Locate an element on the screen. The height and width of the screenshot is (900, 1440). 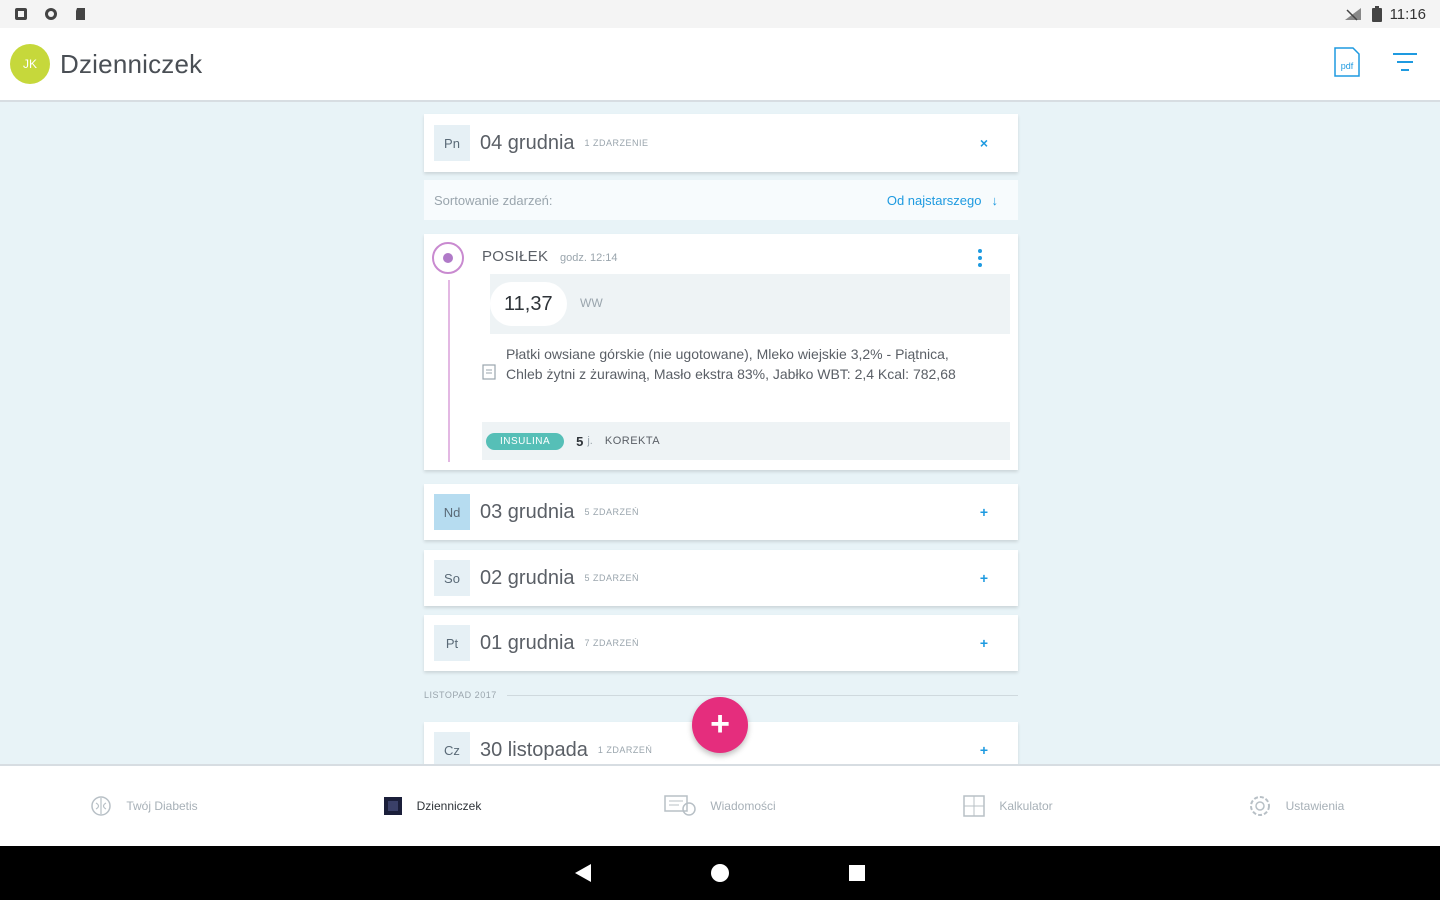
avatar: JK is located at coordinates (30, 64).